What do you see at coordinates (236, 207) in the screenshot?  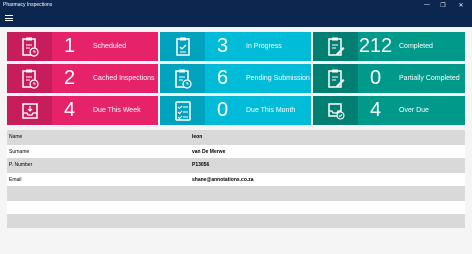 I see `blank-row` at bounding box center [236, 207].